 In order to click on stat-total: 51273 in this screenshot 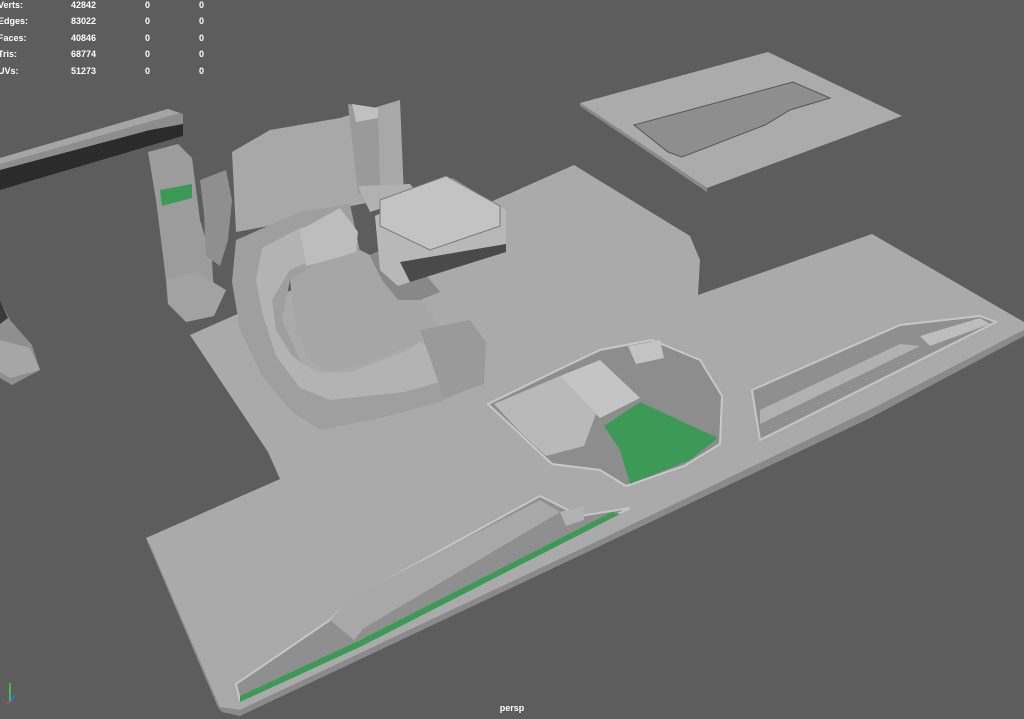, I will do `click(83, 71)`.